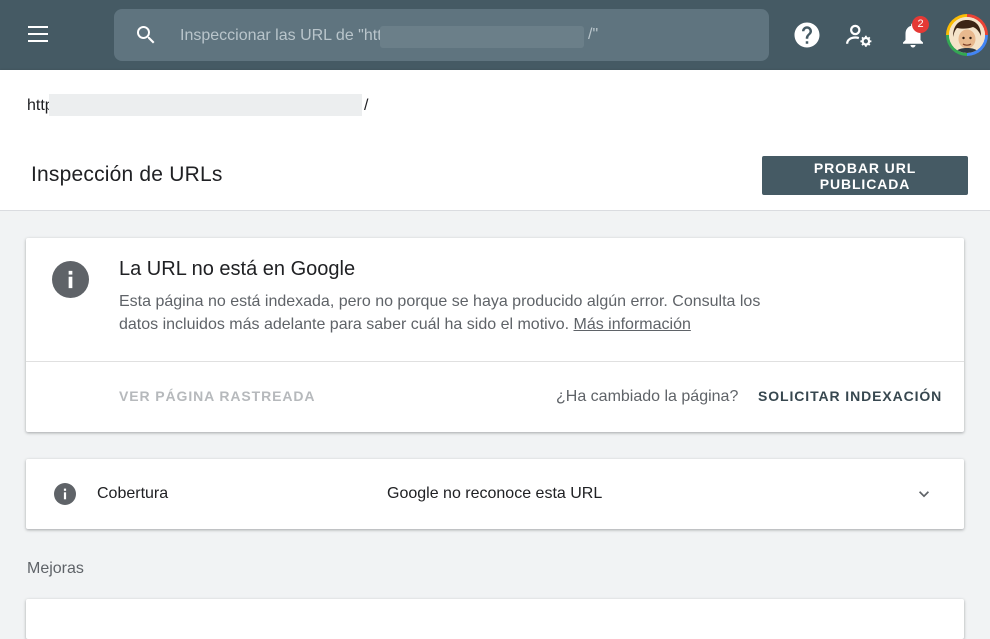 Image resolution: width=990 pixels, height=639 pixels. I want to click on coverage-value: Google no reconoce esta URL, so click(495, 493).